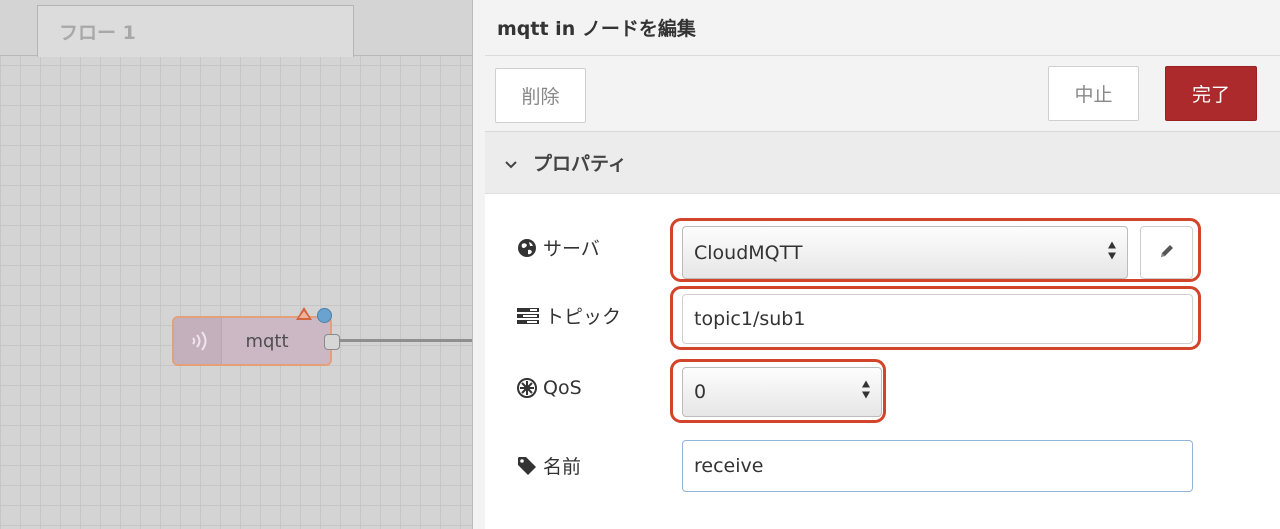  I want to click on wifi-broadcast-icon, so click(198, 341).